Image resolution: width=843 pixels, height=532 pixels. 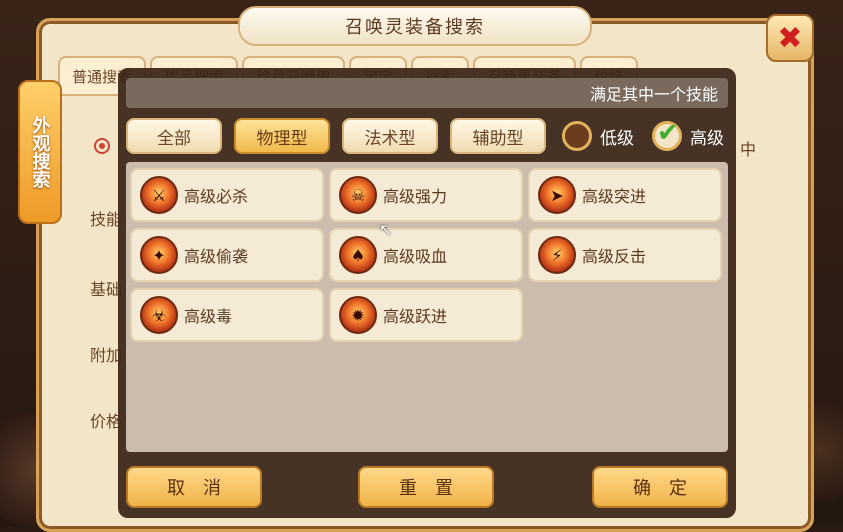 What do you see at coordinates (614, 256) in the screenshot?
I see `skill-name: 高级反击` at bounding box center [614, 256].